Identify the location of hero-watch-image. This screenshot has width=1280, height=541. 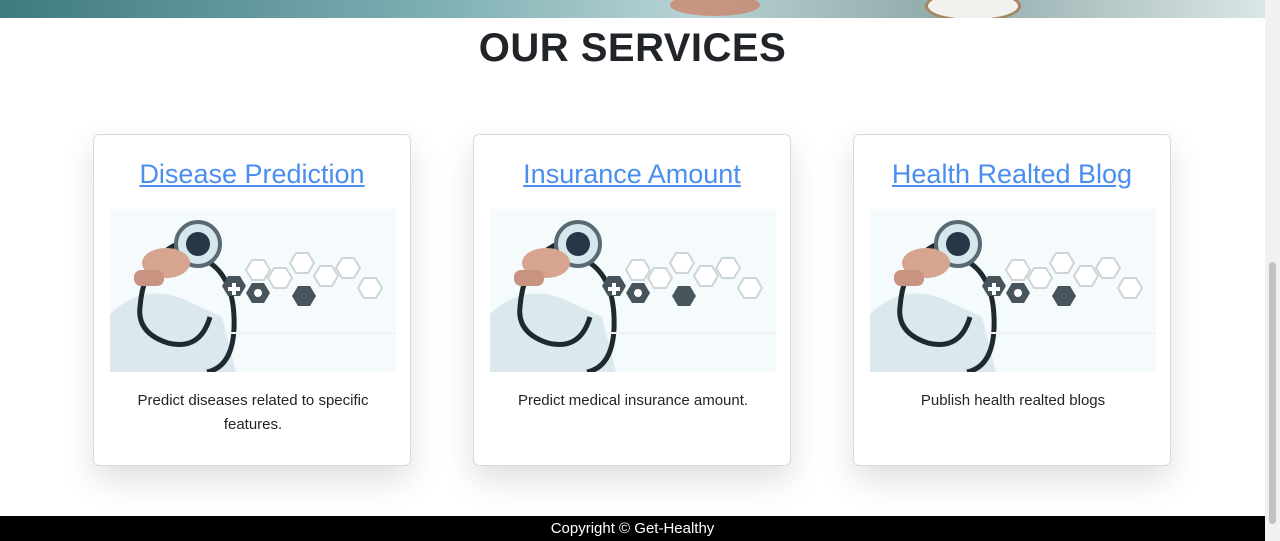
(973, 9).